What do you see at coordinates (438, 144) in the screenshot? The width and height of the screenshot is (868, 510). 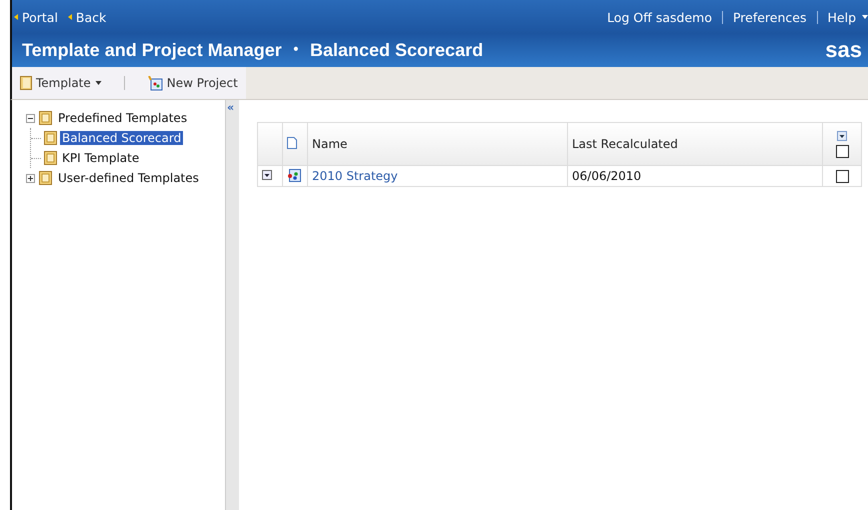 I see `column-header: Name` at bounding box center [438, 144].